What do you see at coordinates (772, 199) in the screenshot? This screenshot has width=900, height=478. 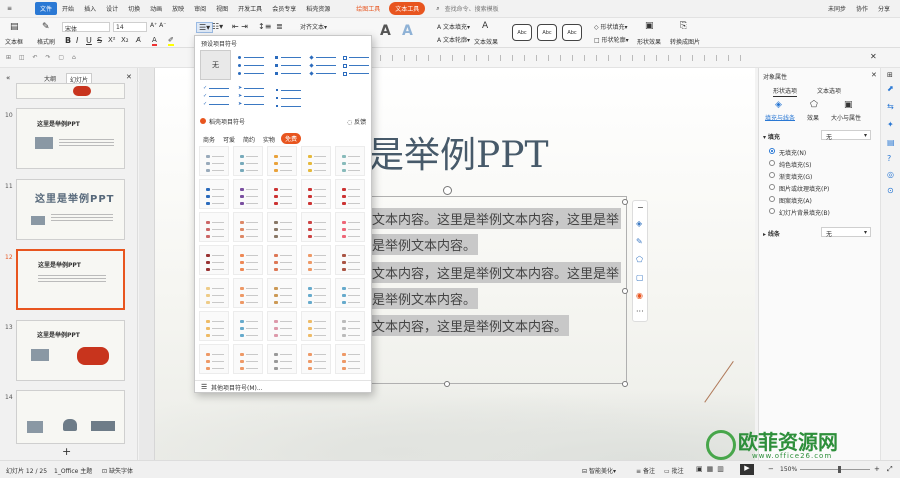 I see `radio-pattern-fill` at bounding box center [772, 199].